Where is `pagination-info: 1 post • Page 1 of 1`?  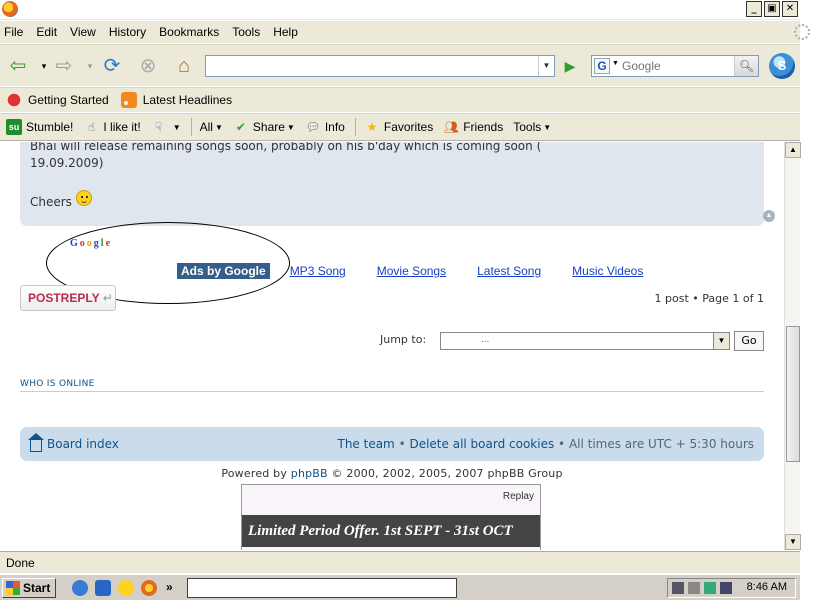 pagination-info: 1 post • Page 1 of 1 is located at coordinates (709, 298).